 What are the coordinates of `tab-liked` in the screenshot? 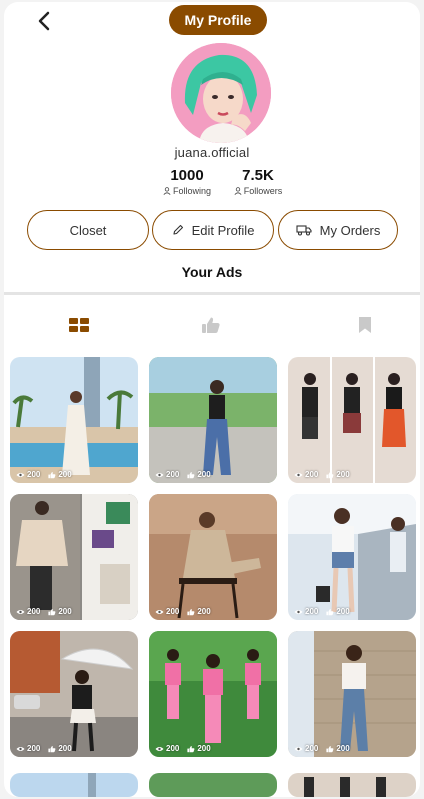 It's located at (211, 325).